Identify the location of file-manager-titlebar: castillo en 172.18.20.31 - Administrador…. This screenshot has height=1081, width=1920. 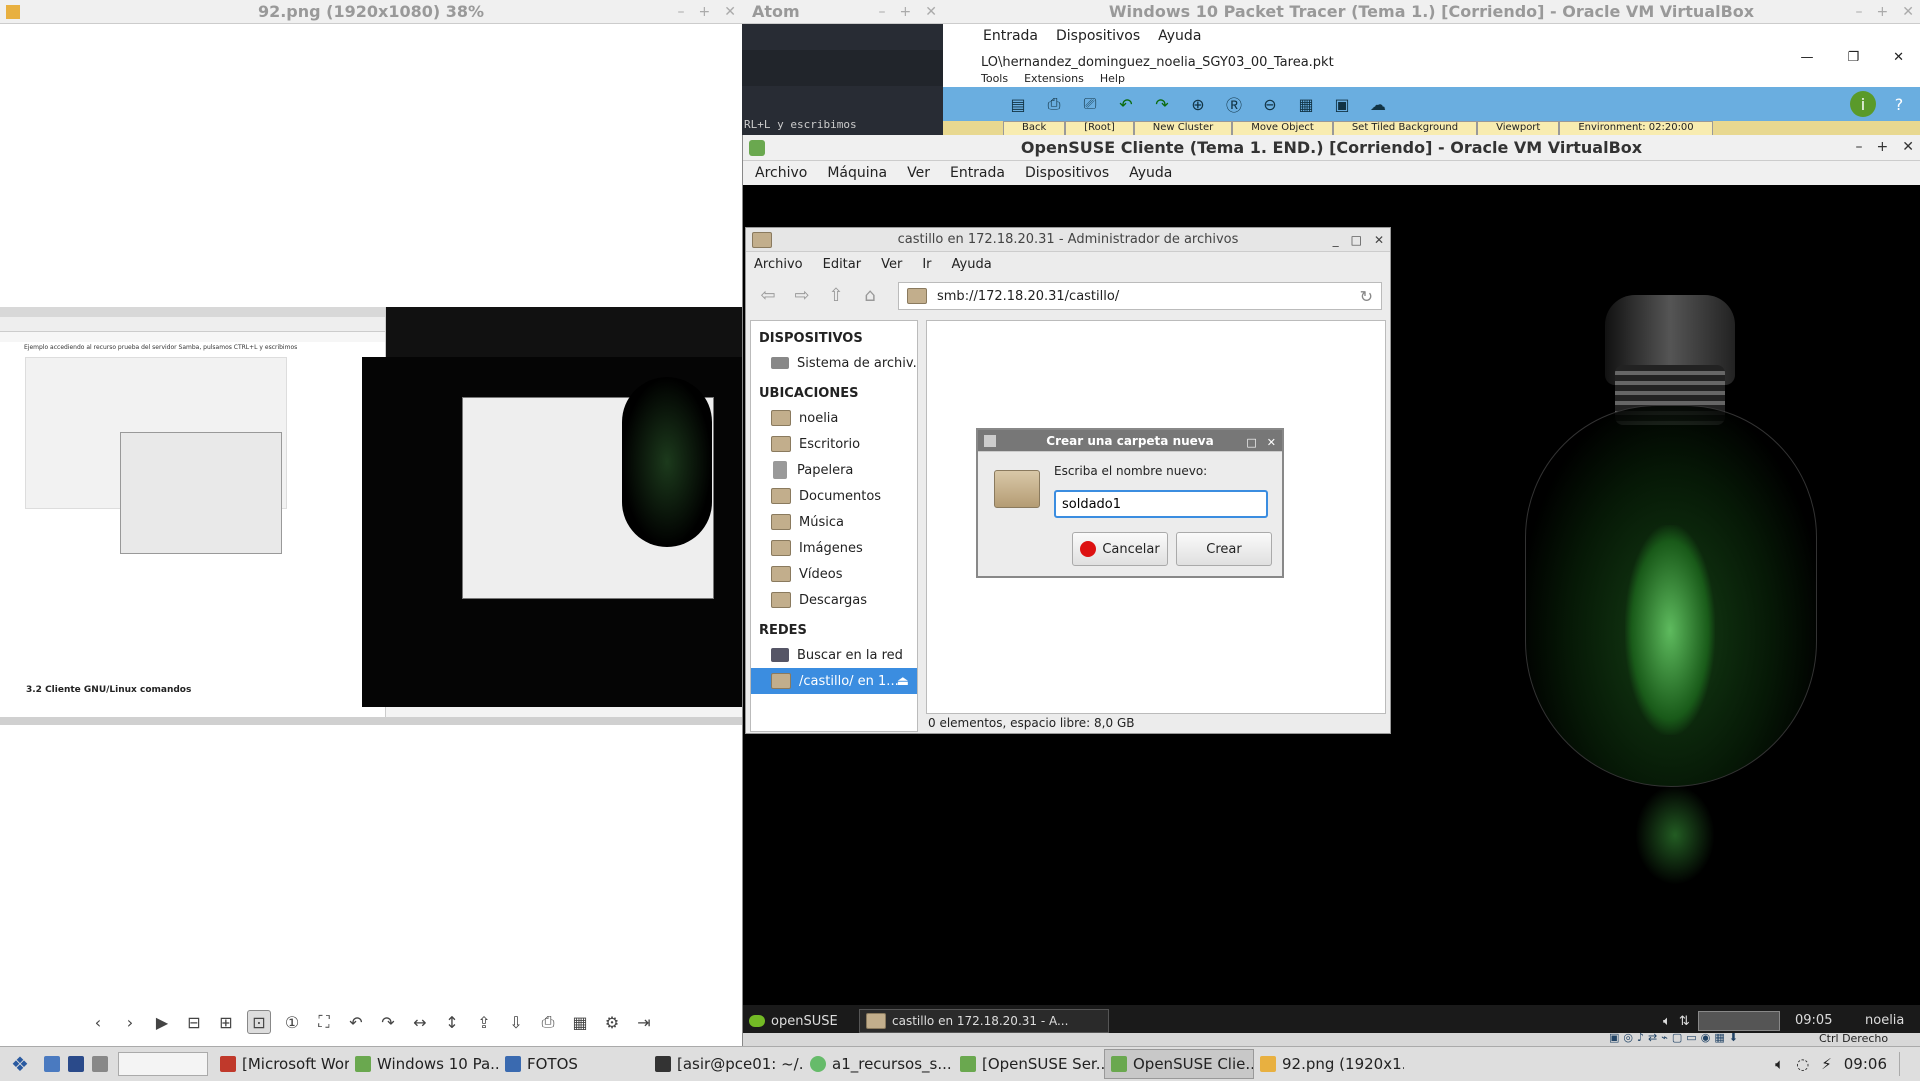
(1068, 240).